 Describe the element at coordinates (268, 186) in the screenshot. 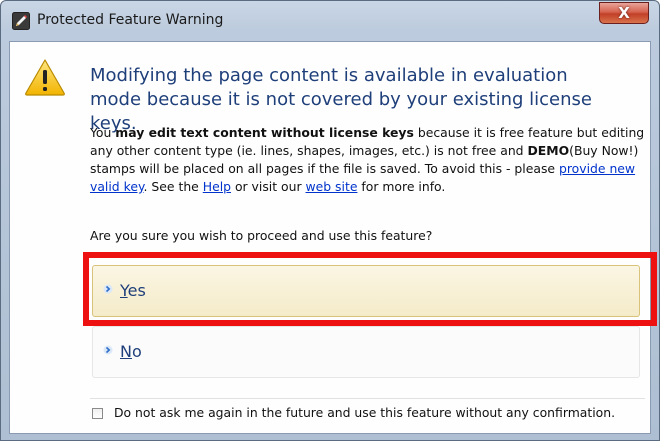

I see `body-text-5: or visit our` at that location.